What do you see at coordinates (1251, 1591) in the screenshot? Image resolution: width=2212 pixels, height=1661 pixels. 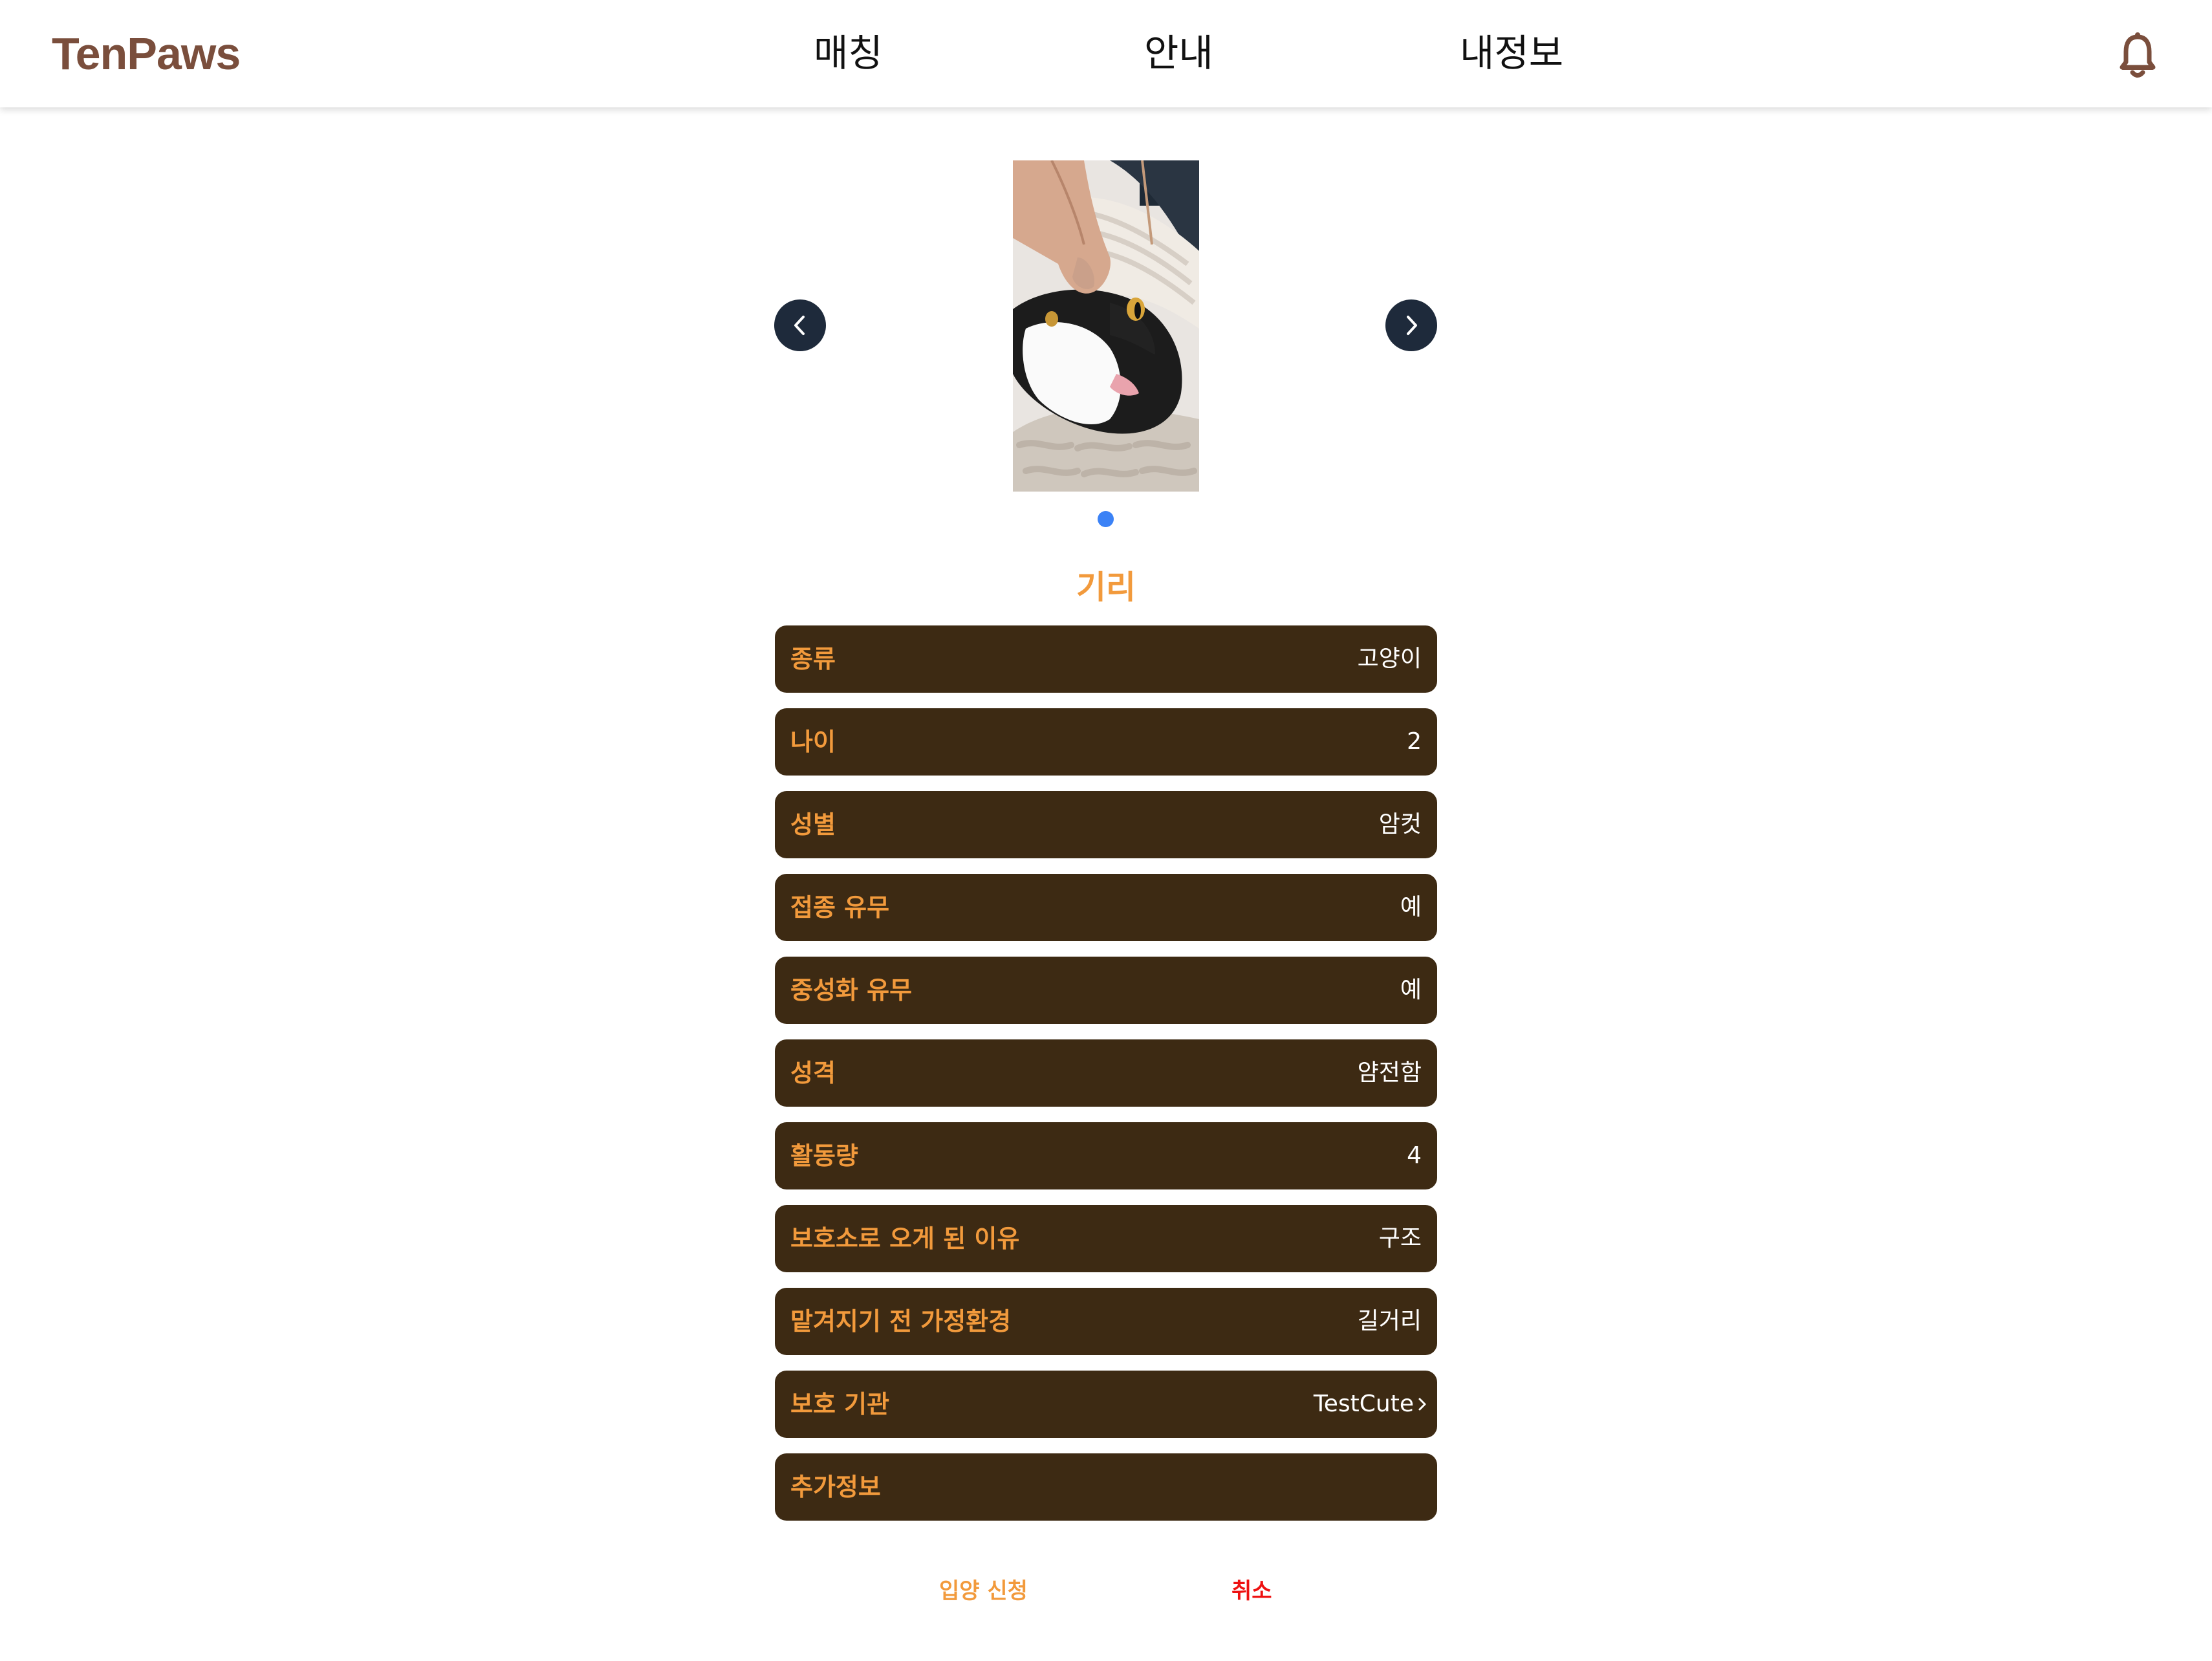 I see `cancel-button: 취소` at bounding box center [1251, 1591].